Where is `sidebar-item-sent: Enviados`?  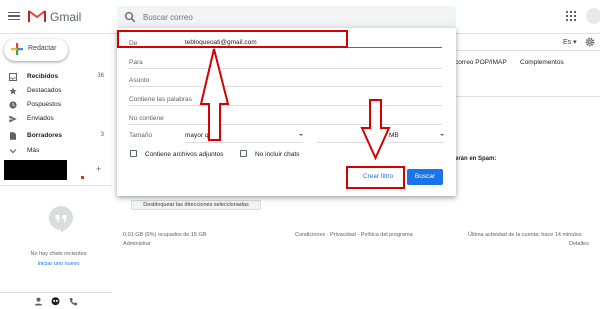
sidebar-item-sent: Enviados is located at coordinates (56, 119).